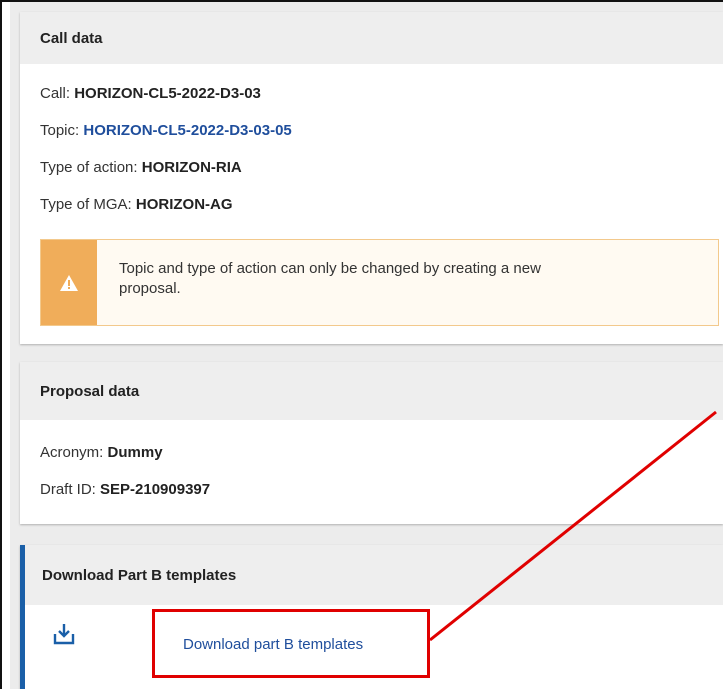 The width and height of the screenshot is (725, 689). Describe the element at coordinates (573, 526) in the screenshot. I see `annotation-arrow` at that location.